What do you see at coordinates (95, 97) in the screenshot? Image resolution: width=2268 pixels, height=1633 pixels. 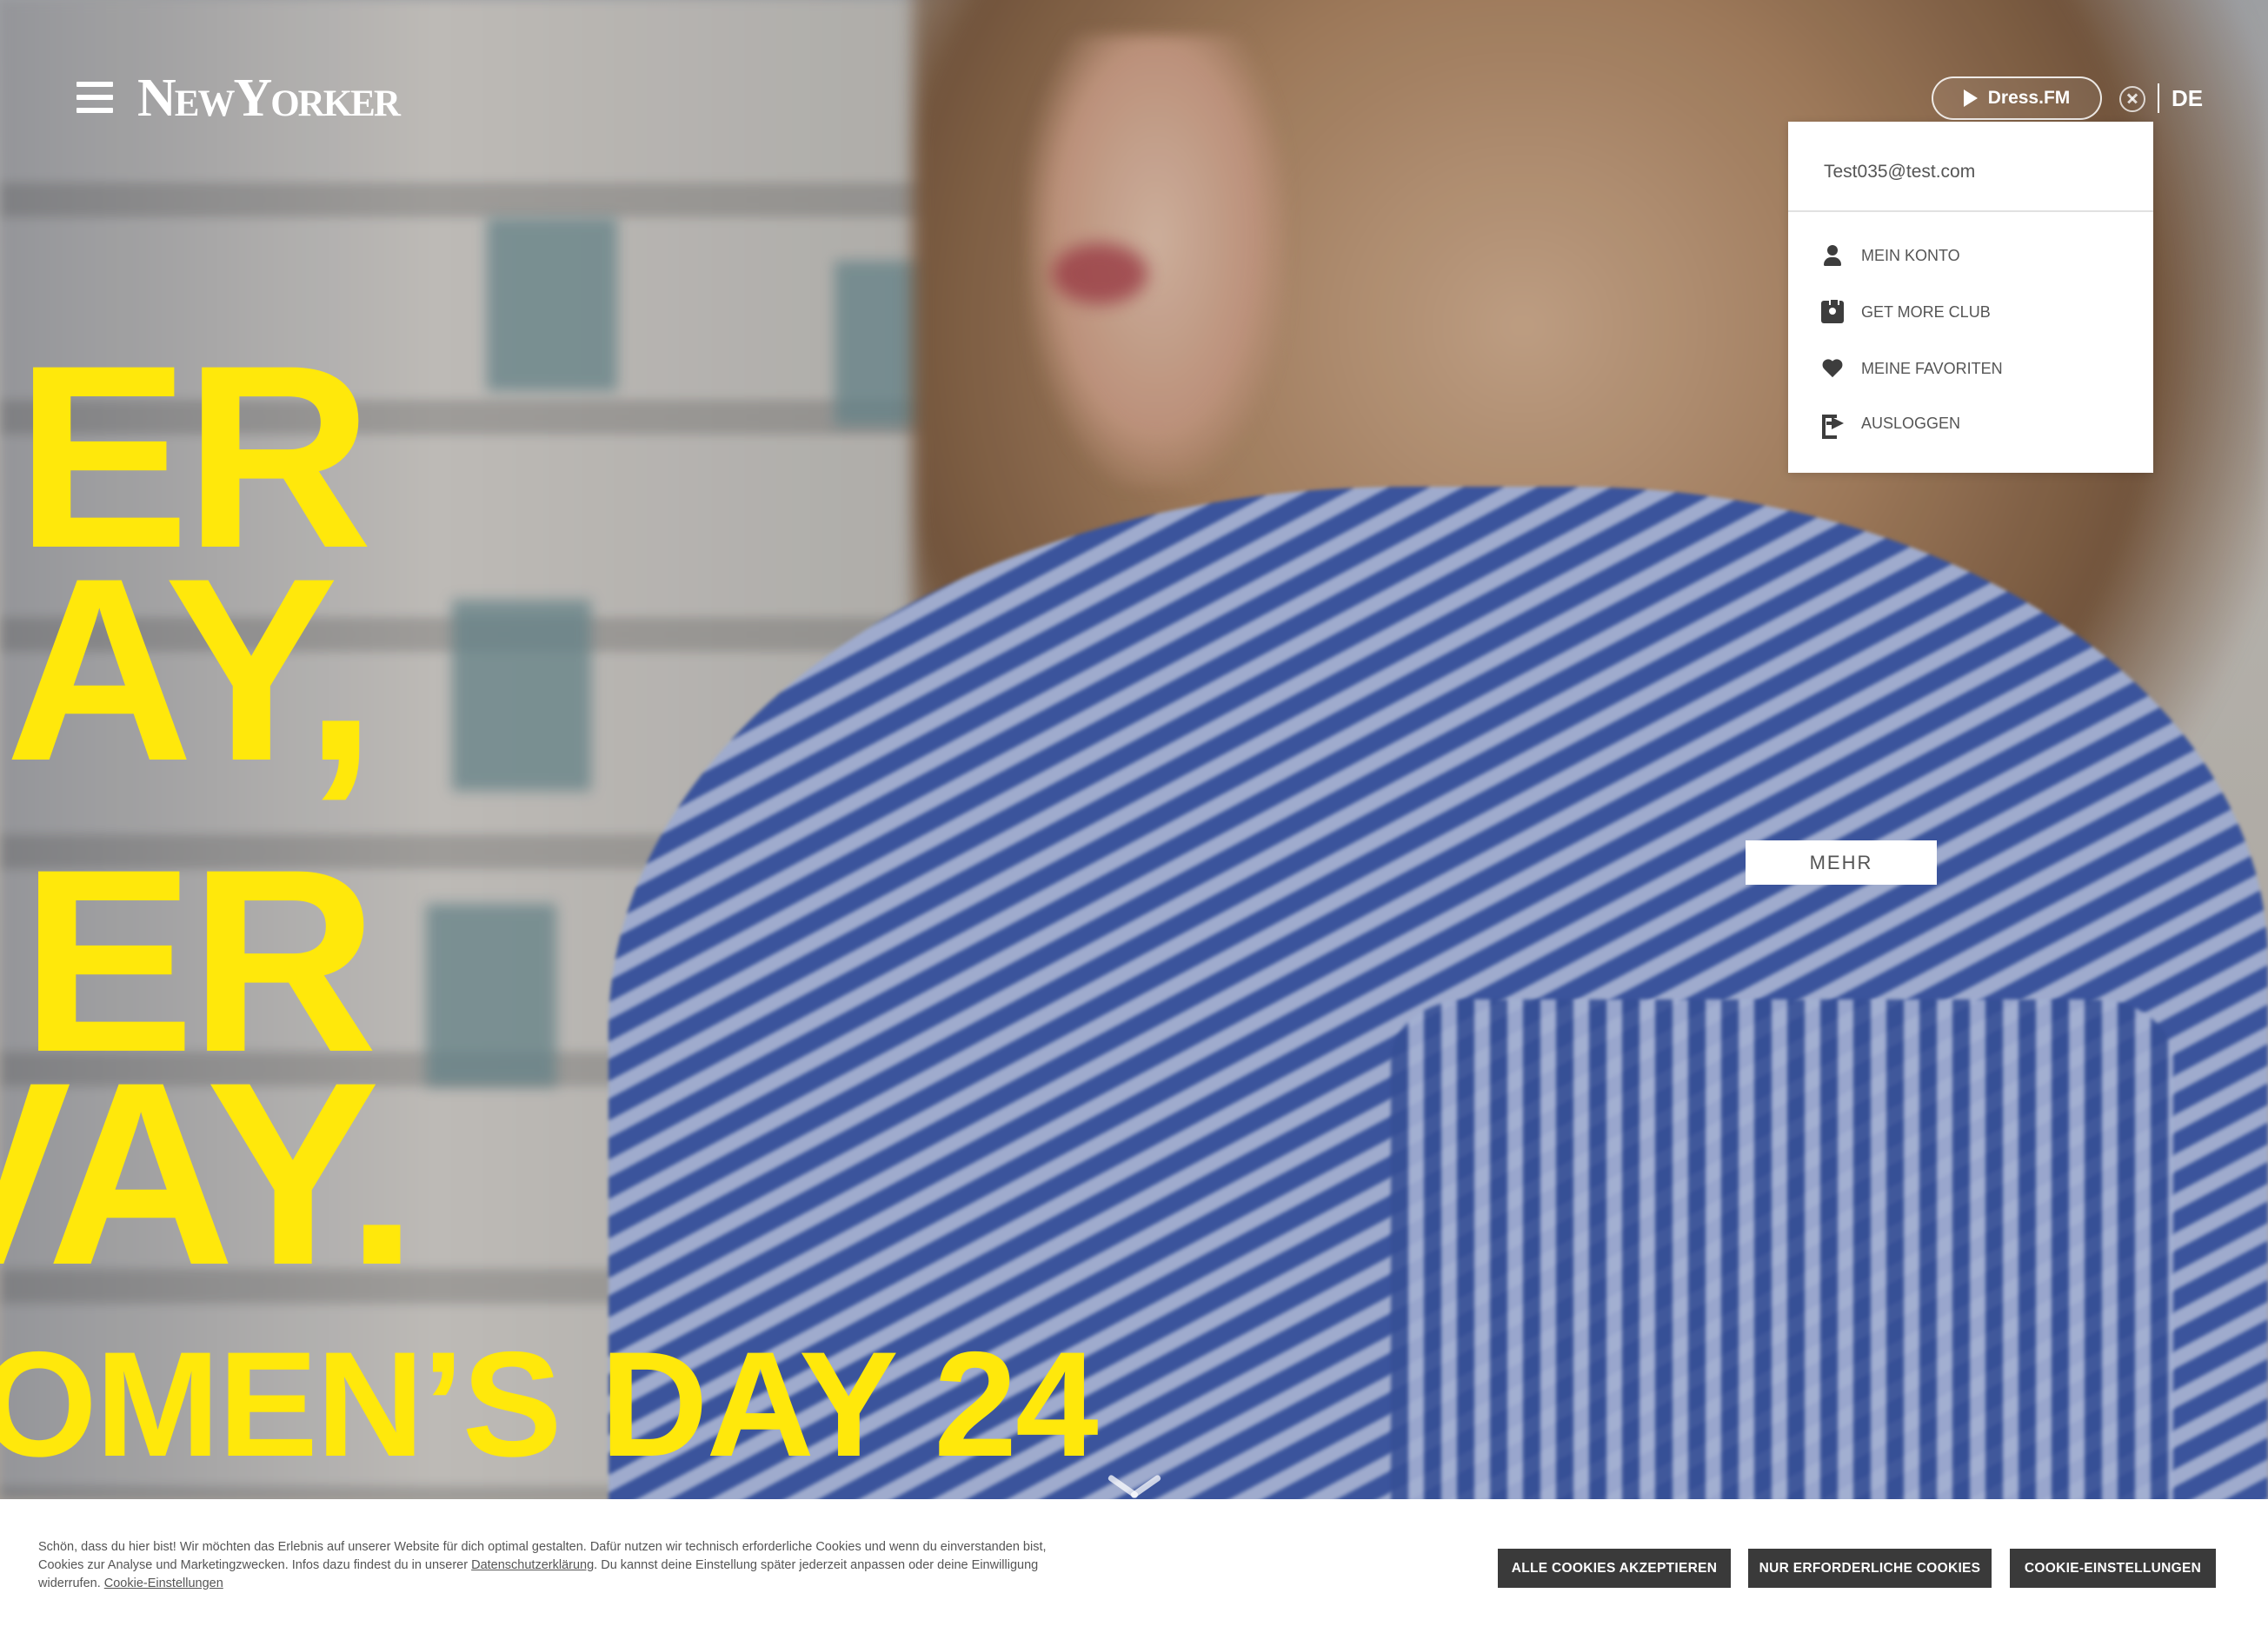 I see `hamburger-menu-icon` at bounding box center [95, 97].